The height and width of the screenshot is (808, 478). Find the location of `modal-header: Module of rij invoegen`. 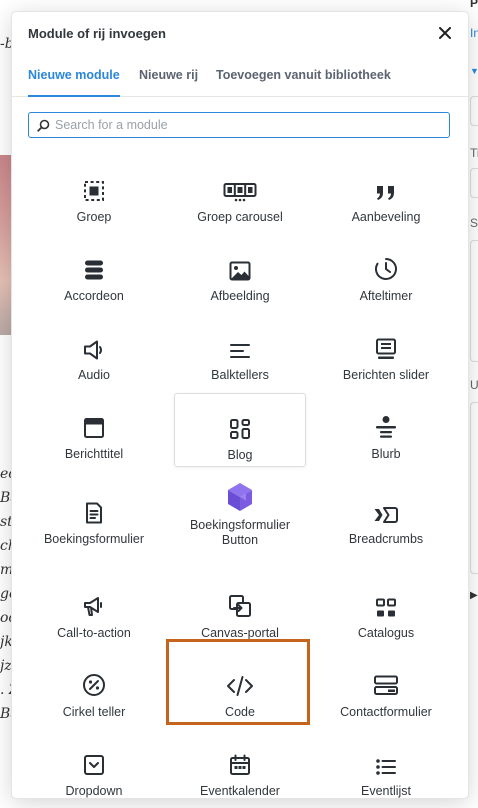

modal-header: Module of rij invoegen is located at coordinates (240, 34).